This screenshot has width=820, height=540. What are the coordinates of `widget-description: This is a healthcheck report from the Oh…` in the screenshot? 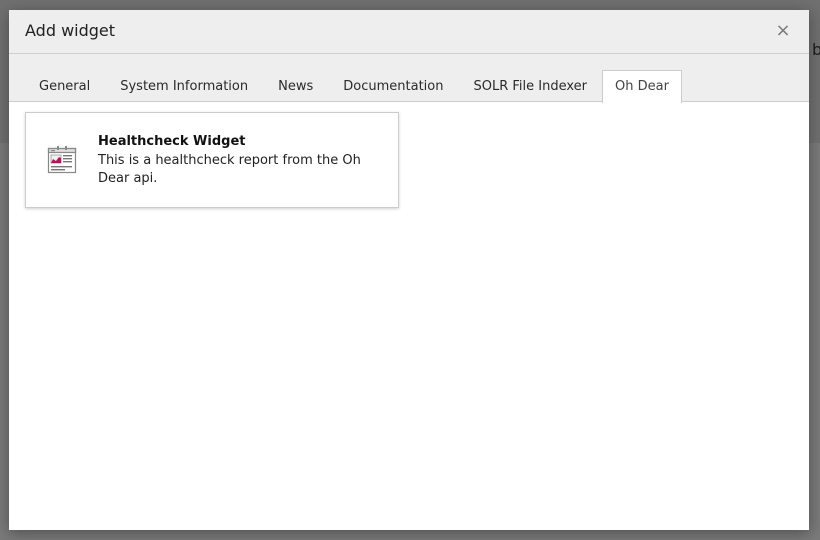 It's located at (229, 169).